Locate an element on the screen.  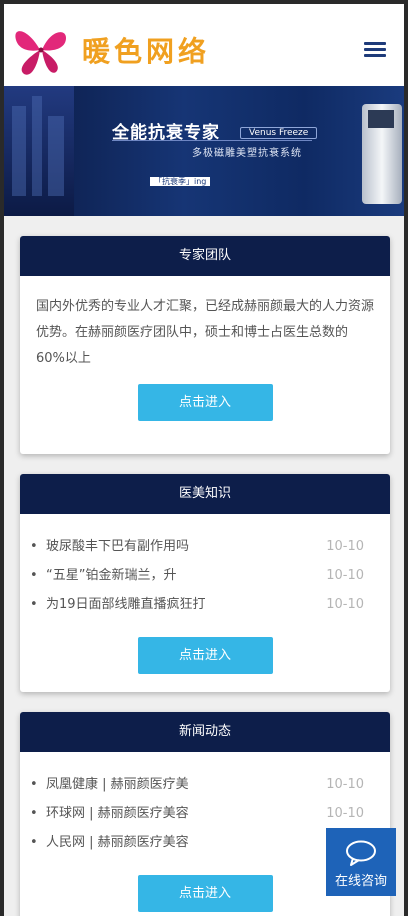
banner-divider is located at coordinates (212, 140).